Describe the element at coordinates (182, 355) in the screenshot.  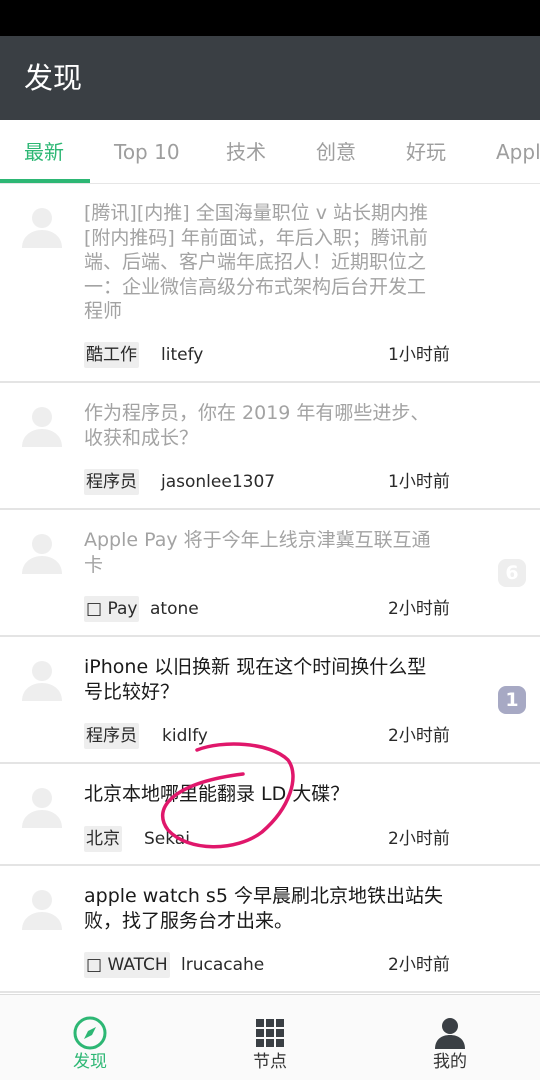
I see `username: litefy` at that location.